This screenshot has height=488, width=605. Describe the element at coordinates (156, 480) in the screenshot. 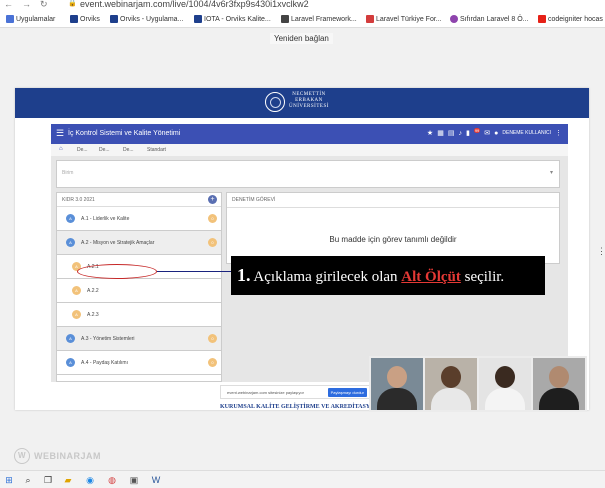

I see `word-icon: W` at that location.